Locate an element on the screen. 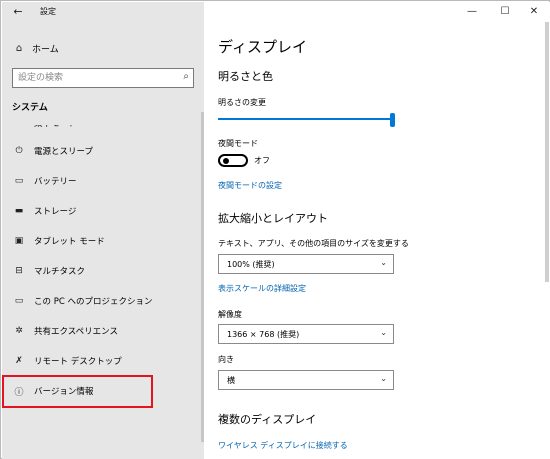 The width and height of the screenshot is (550, 459). back-arrow-icon: ← is located at coordinates (18, 12).